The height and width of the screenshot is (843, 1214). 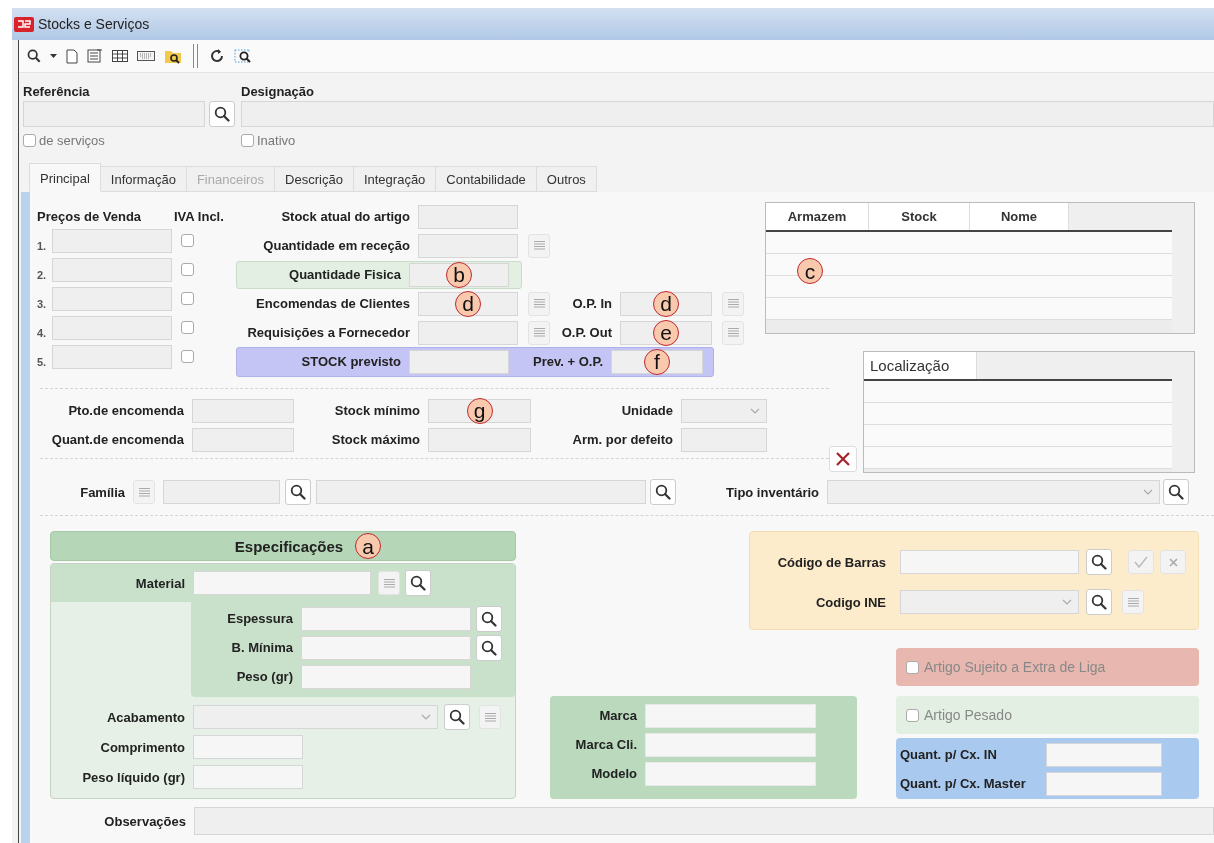 I want to click on check-icon, so click(x=1141, y=562).